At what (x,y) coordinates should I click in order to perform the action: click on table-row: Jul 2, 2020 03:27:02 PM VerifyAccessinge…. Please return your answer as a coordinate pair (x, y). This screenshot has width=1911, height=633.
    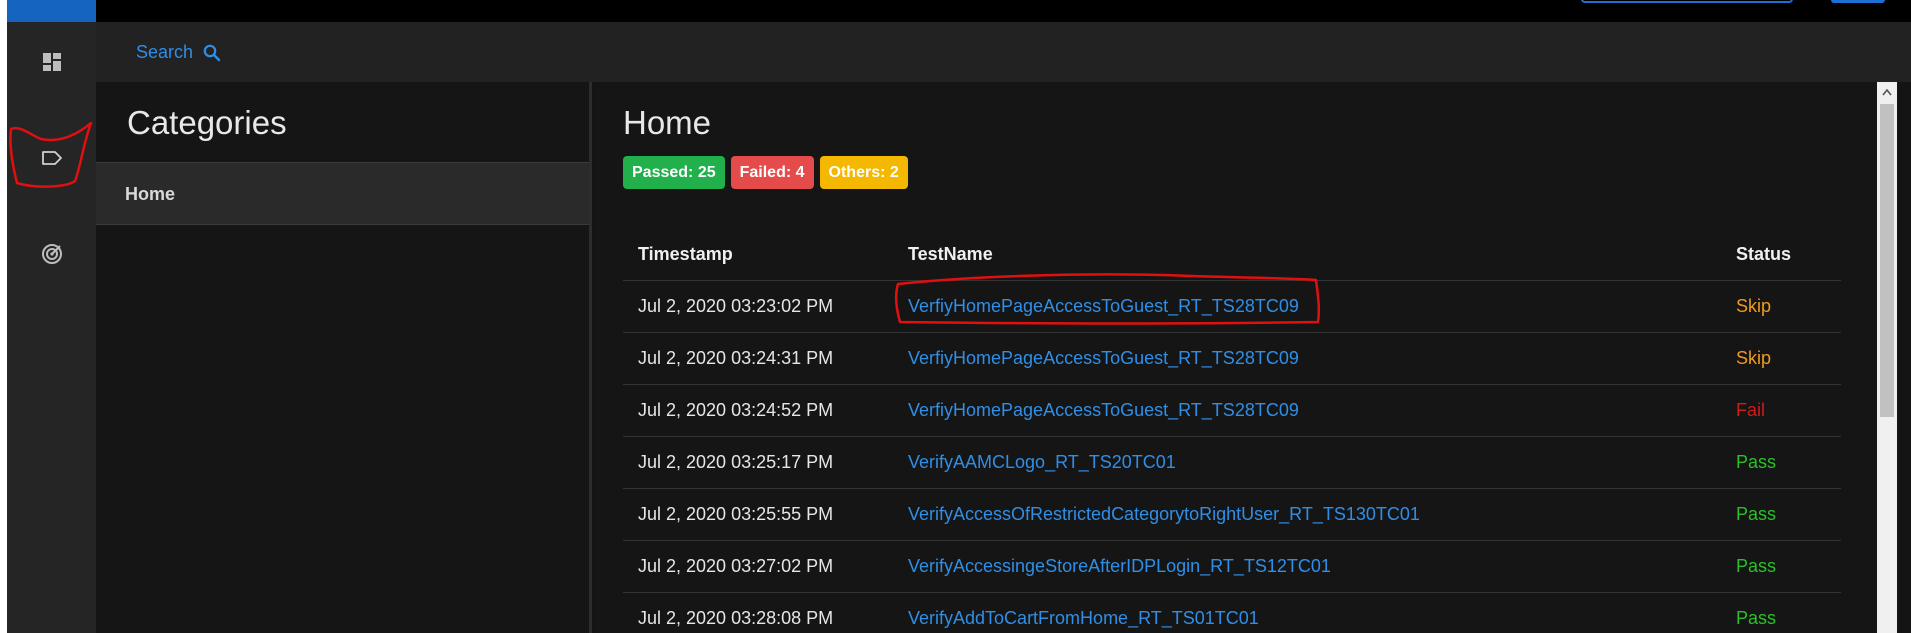
    Looking at the image, I should click on (1232, 566).